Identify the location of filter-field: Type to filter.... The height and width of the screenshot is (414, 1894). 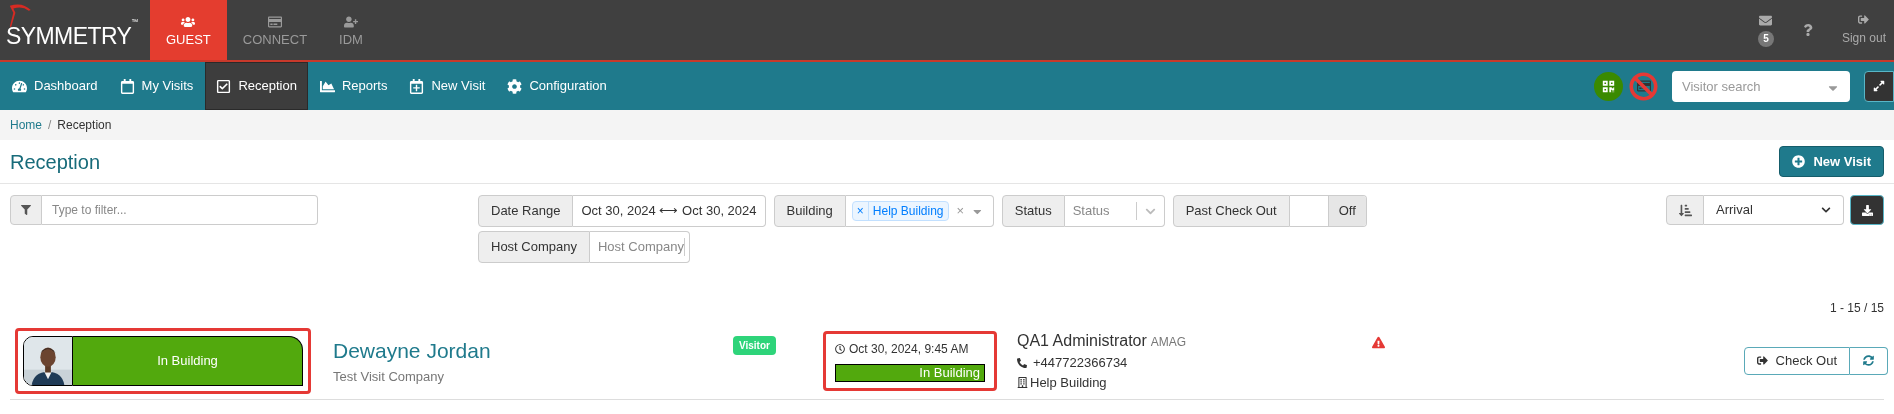
(180, 210).